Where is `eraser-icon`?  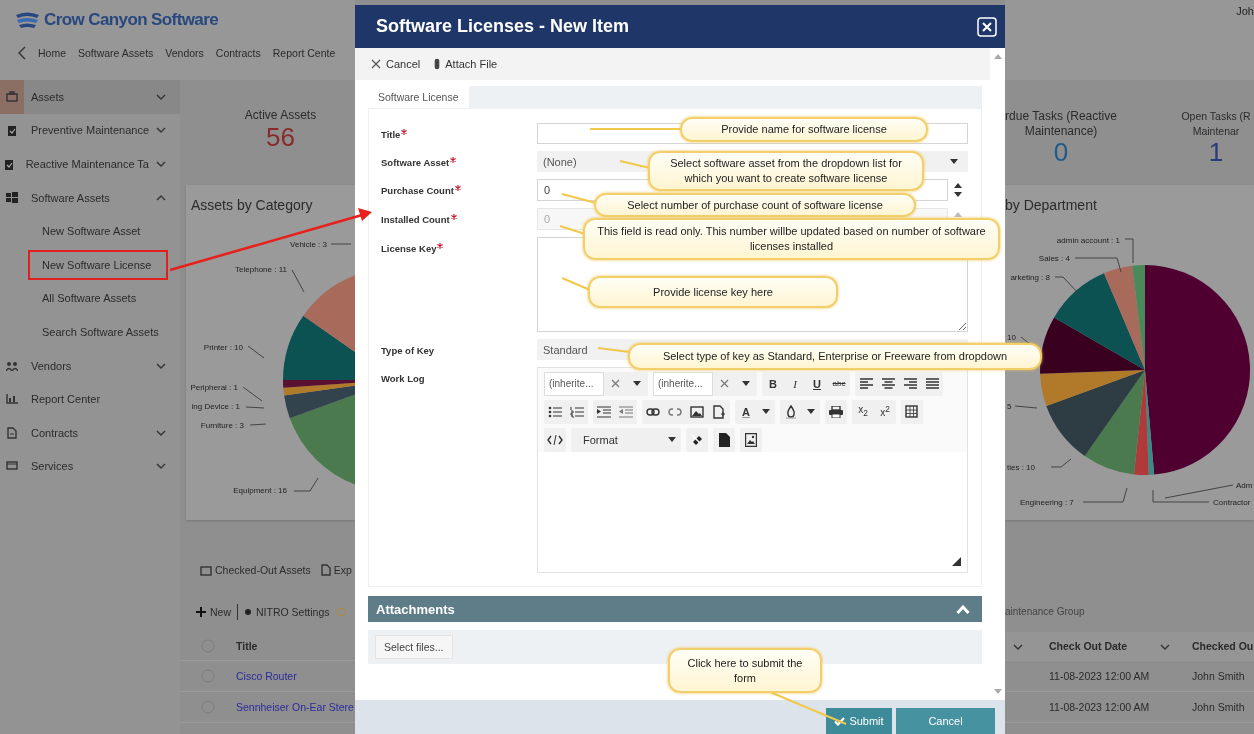 eraser-icon is located at coordinates (697, 439).